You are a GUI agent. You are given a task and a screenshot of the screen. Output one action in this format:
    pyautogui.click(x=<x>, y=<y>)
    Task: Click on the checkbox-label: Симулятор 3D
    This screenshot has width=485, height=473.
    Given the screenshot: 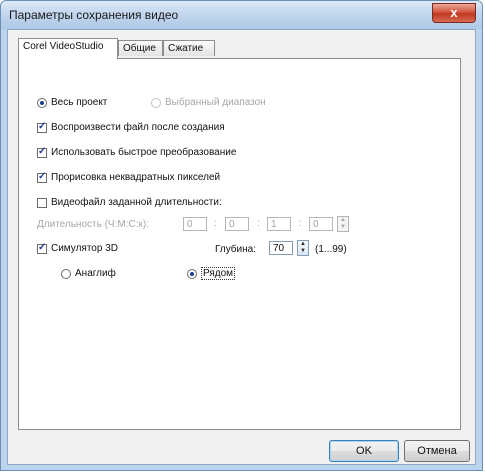 What is the action you would take?
    pyautogui.click(x=84, y=248)
    